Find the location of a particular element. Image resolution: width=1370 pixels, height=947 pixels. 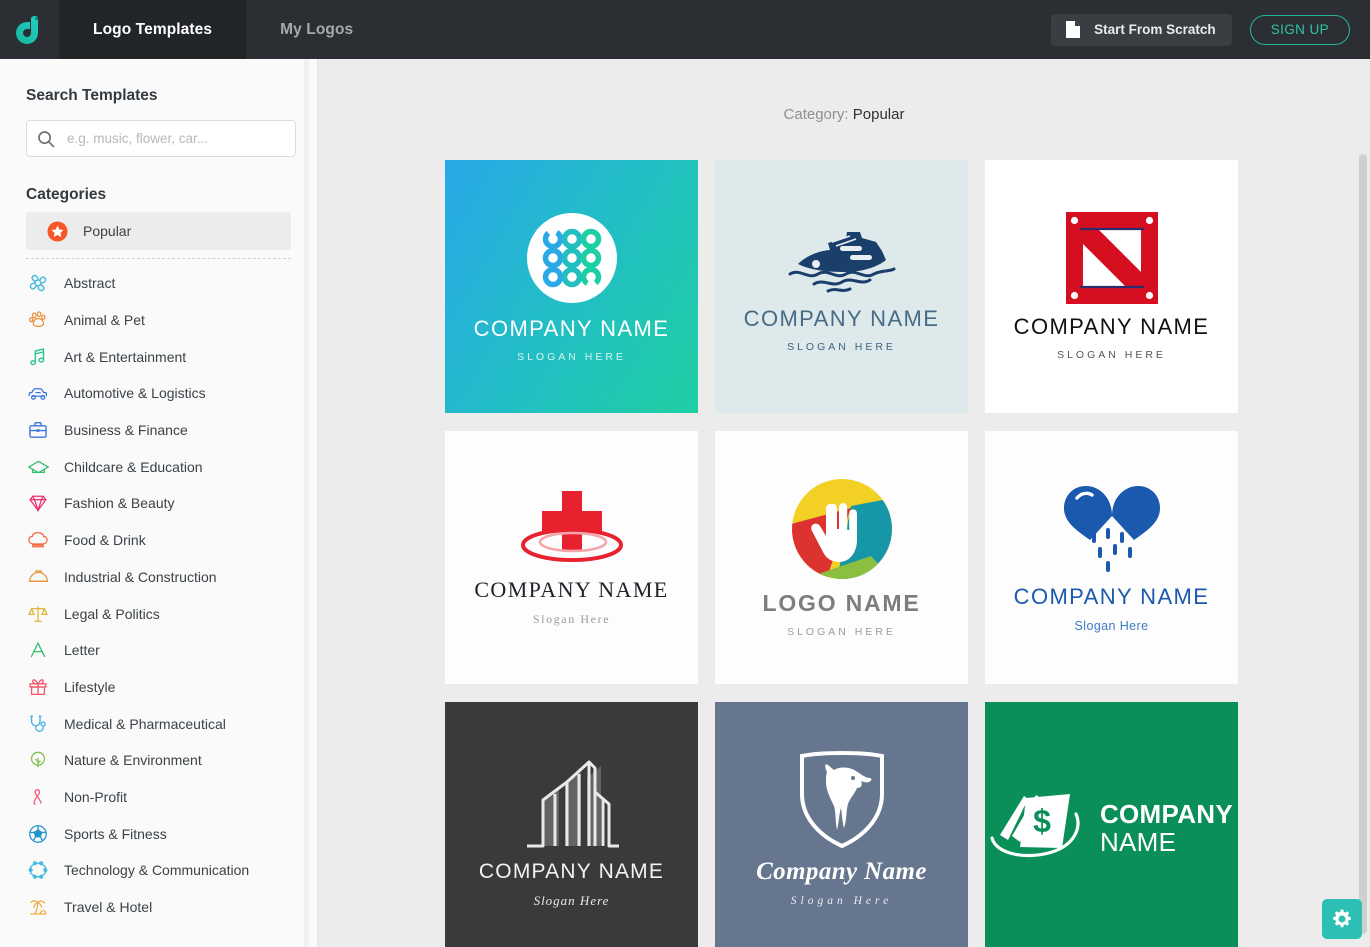

stethoscope-icon is located at coordinates (38, 724).